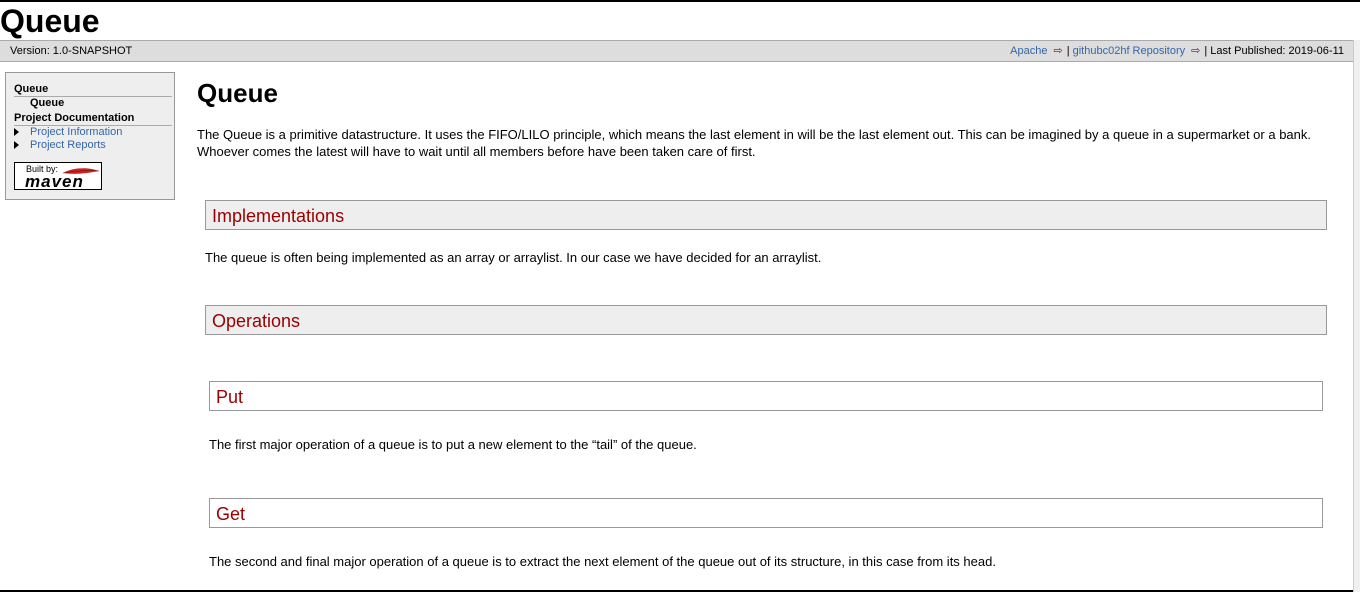 The width and height of the screenshot is (1360, 592). Describe the element at coordinates (766, 215) in the screenshot. I see `section-header-implementations: Implementations` at that location.